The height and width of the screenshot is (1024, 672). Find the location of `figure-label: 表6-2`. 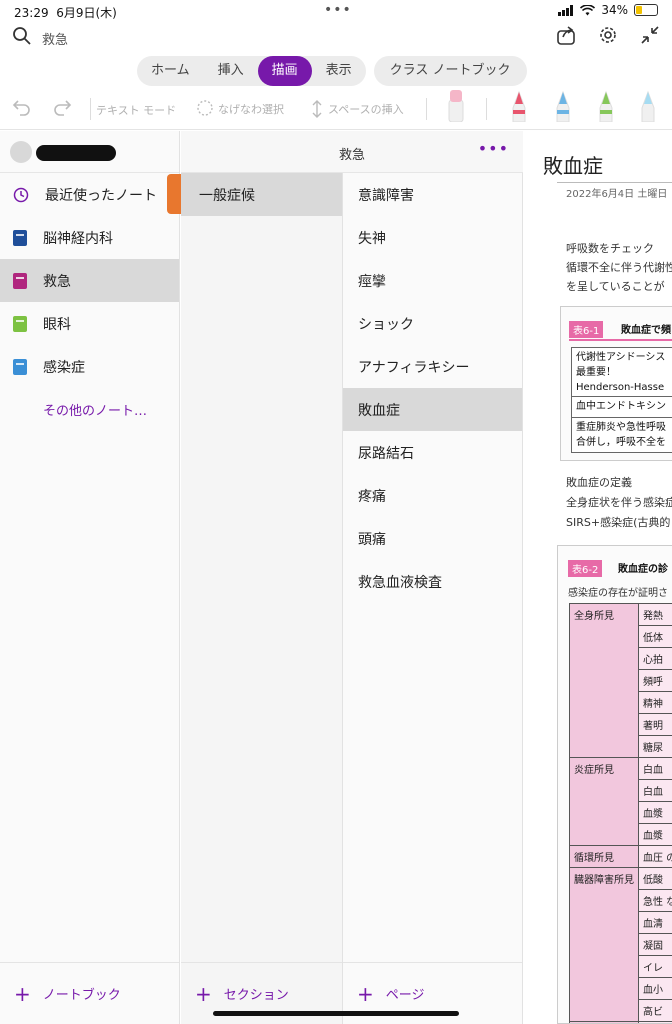

figure-label: 表6-2 is located at coordinates (585, 568).